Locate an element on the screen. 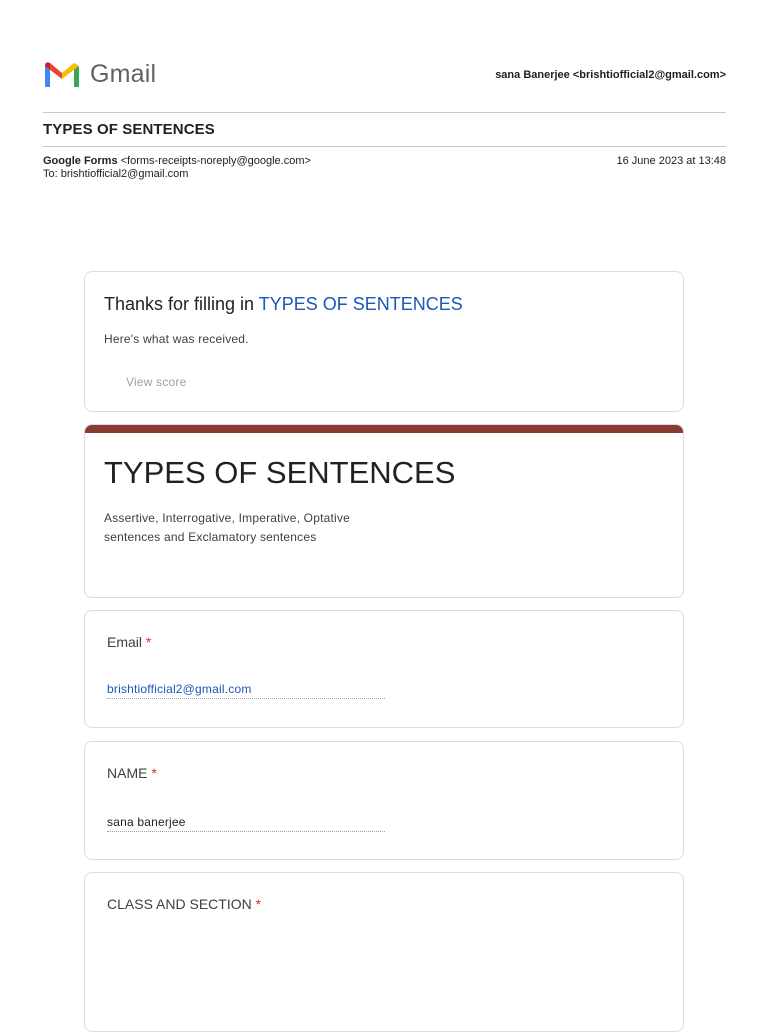 Image resolution: width=768 pixels, height=1032 pixels. sender-name: Google Forms is located at coordinates (80, 161).